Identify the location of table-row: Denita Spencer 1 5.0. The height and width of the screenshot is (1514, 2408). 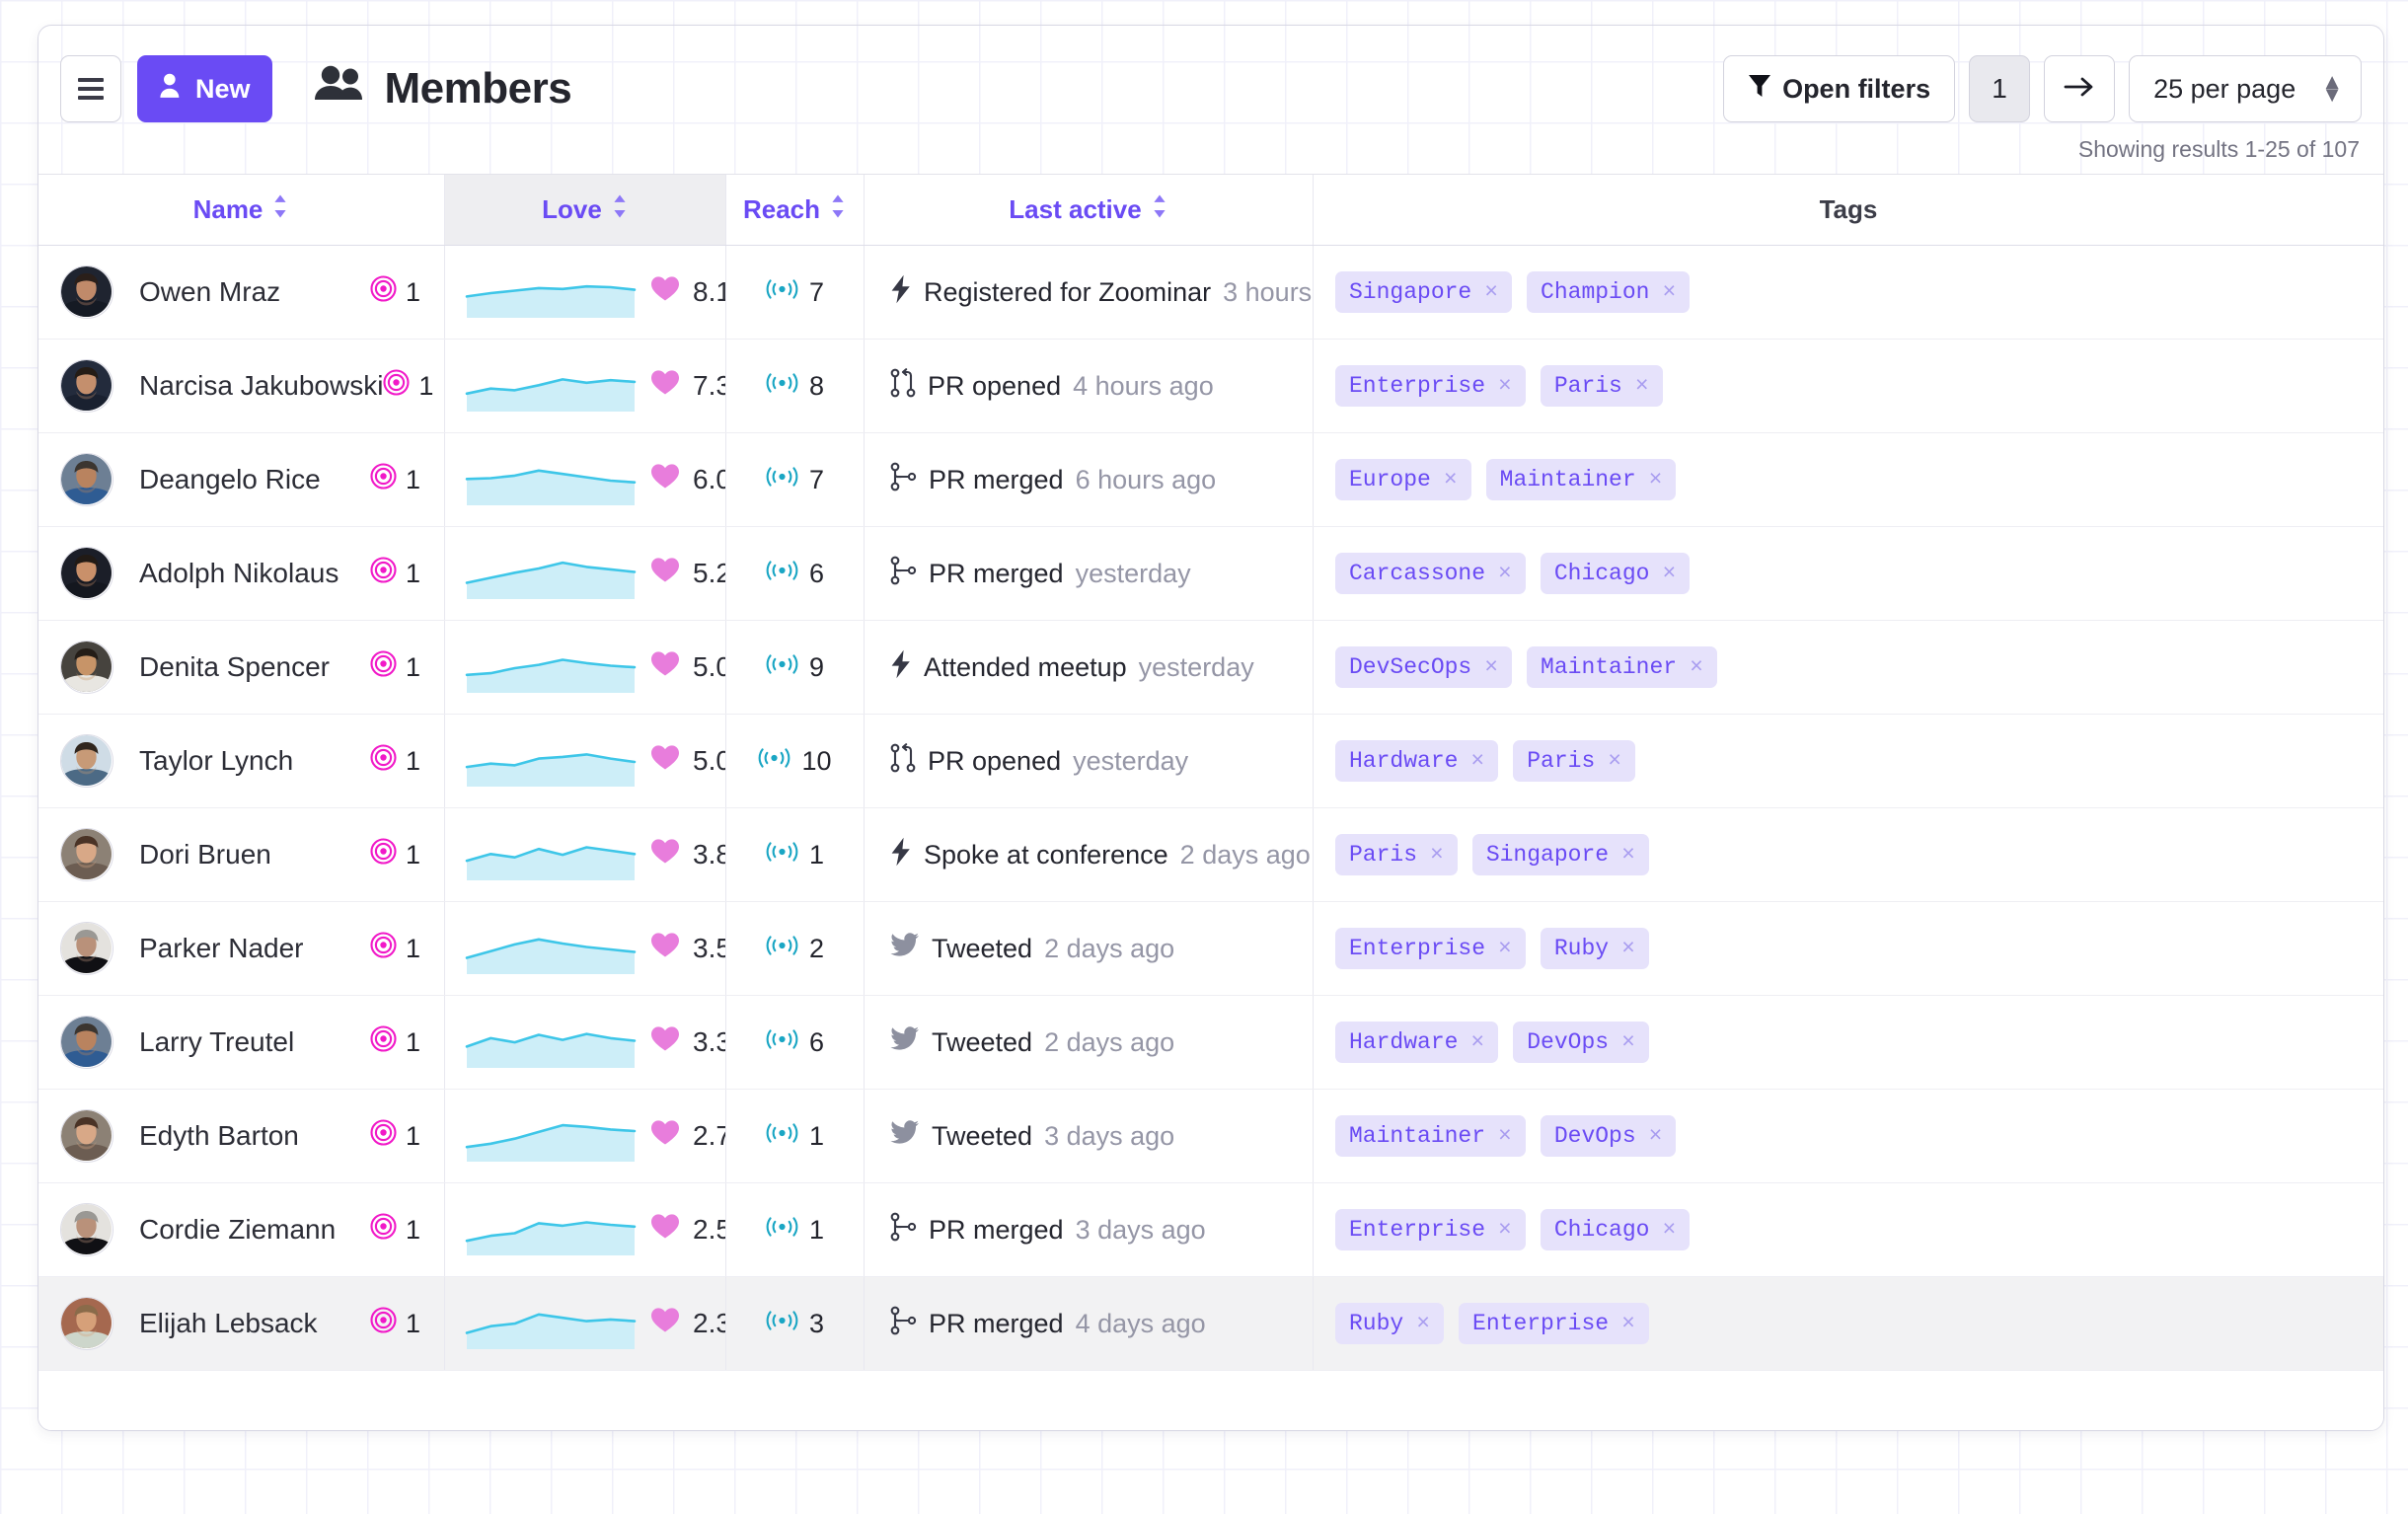
(1211, 668).